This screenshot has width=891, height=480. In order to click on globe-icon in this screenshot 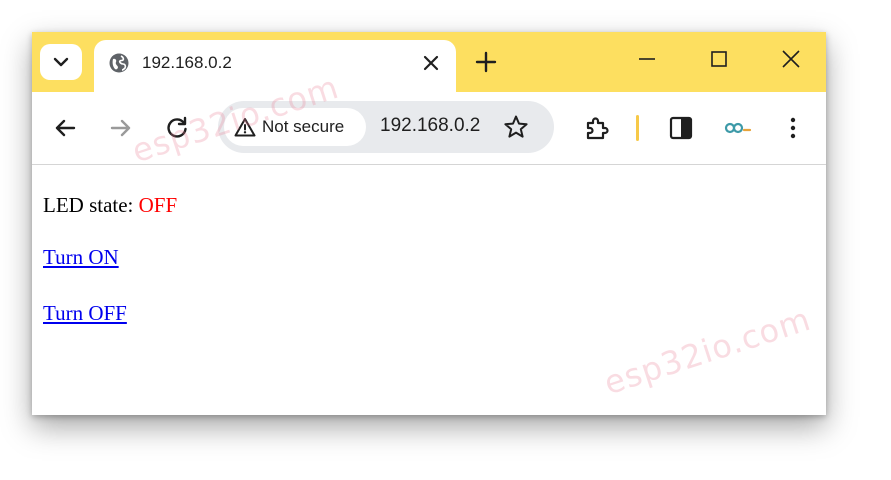, I will do `click(119, 63)`.